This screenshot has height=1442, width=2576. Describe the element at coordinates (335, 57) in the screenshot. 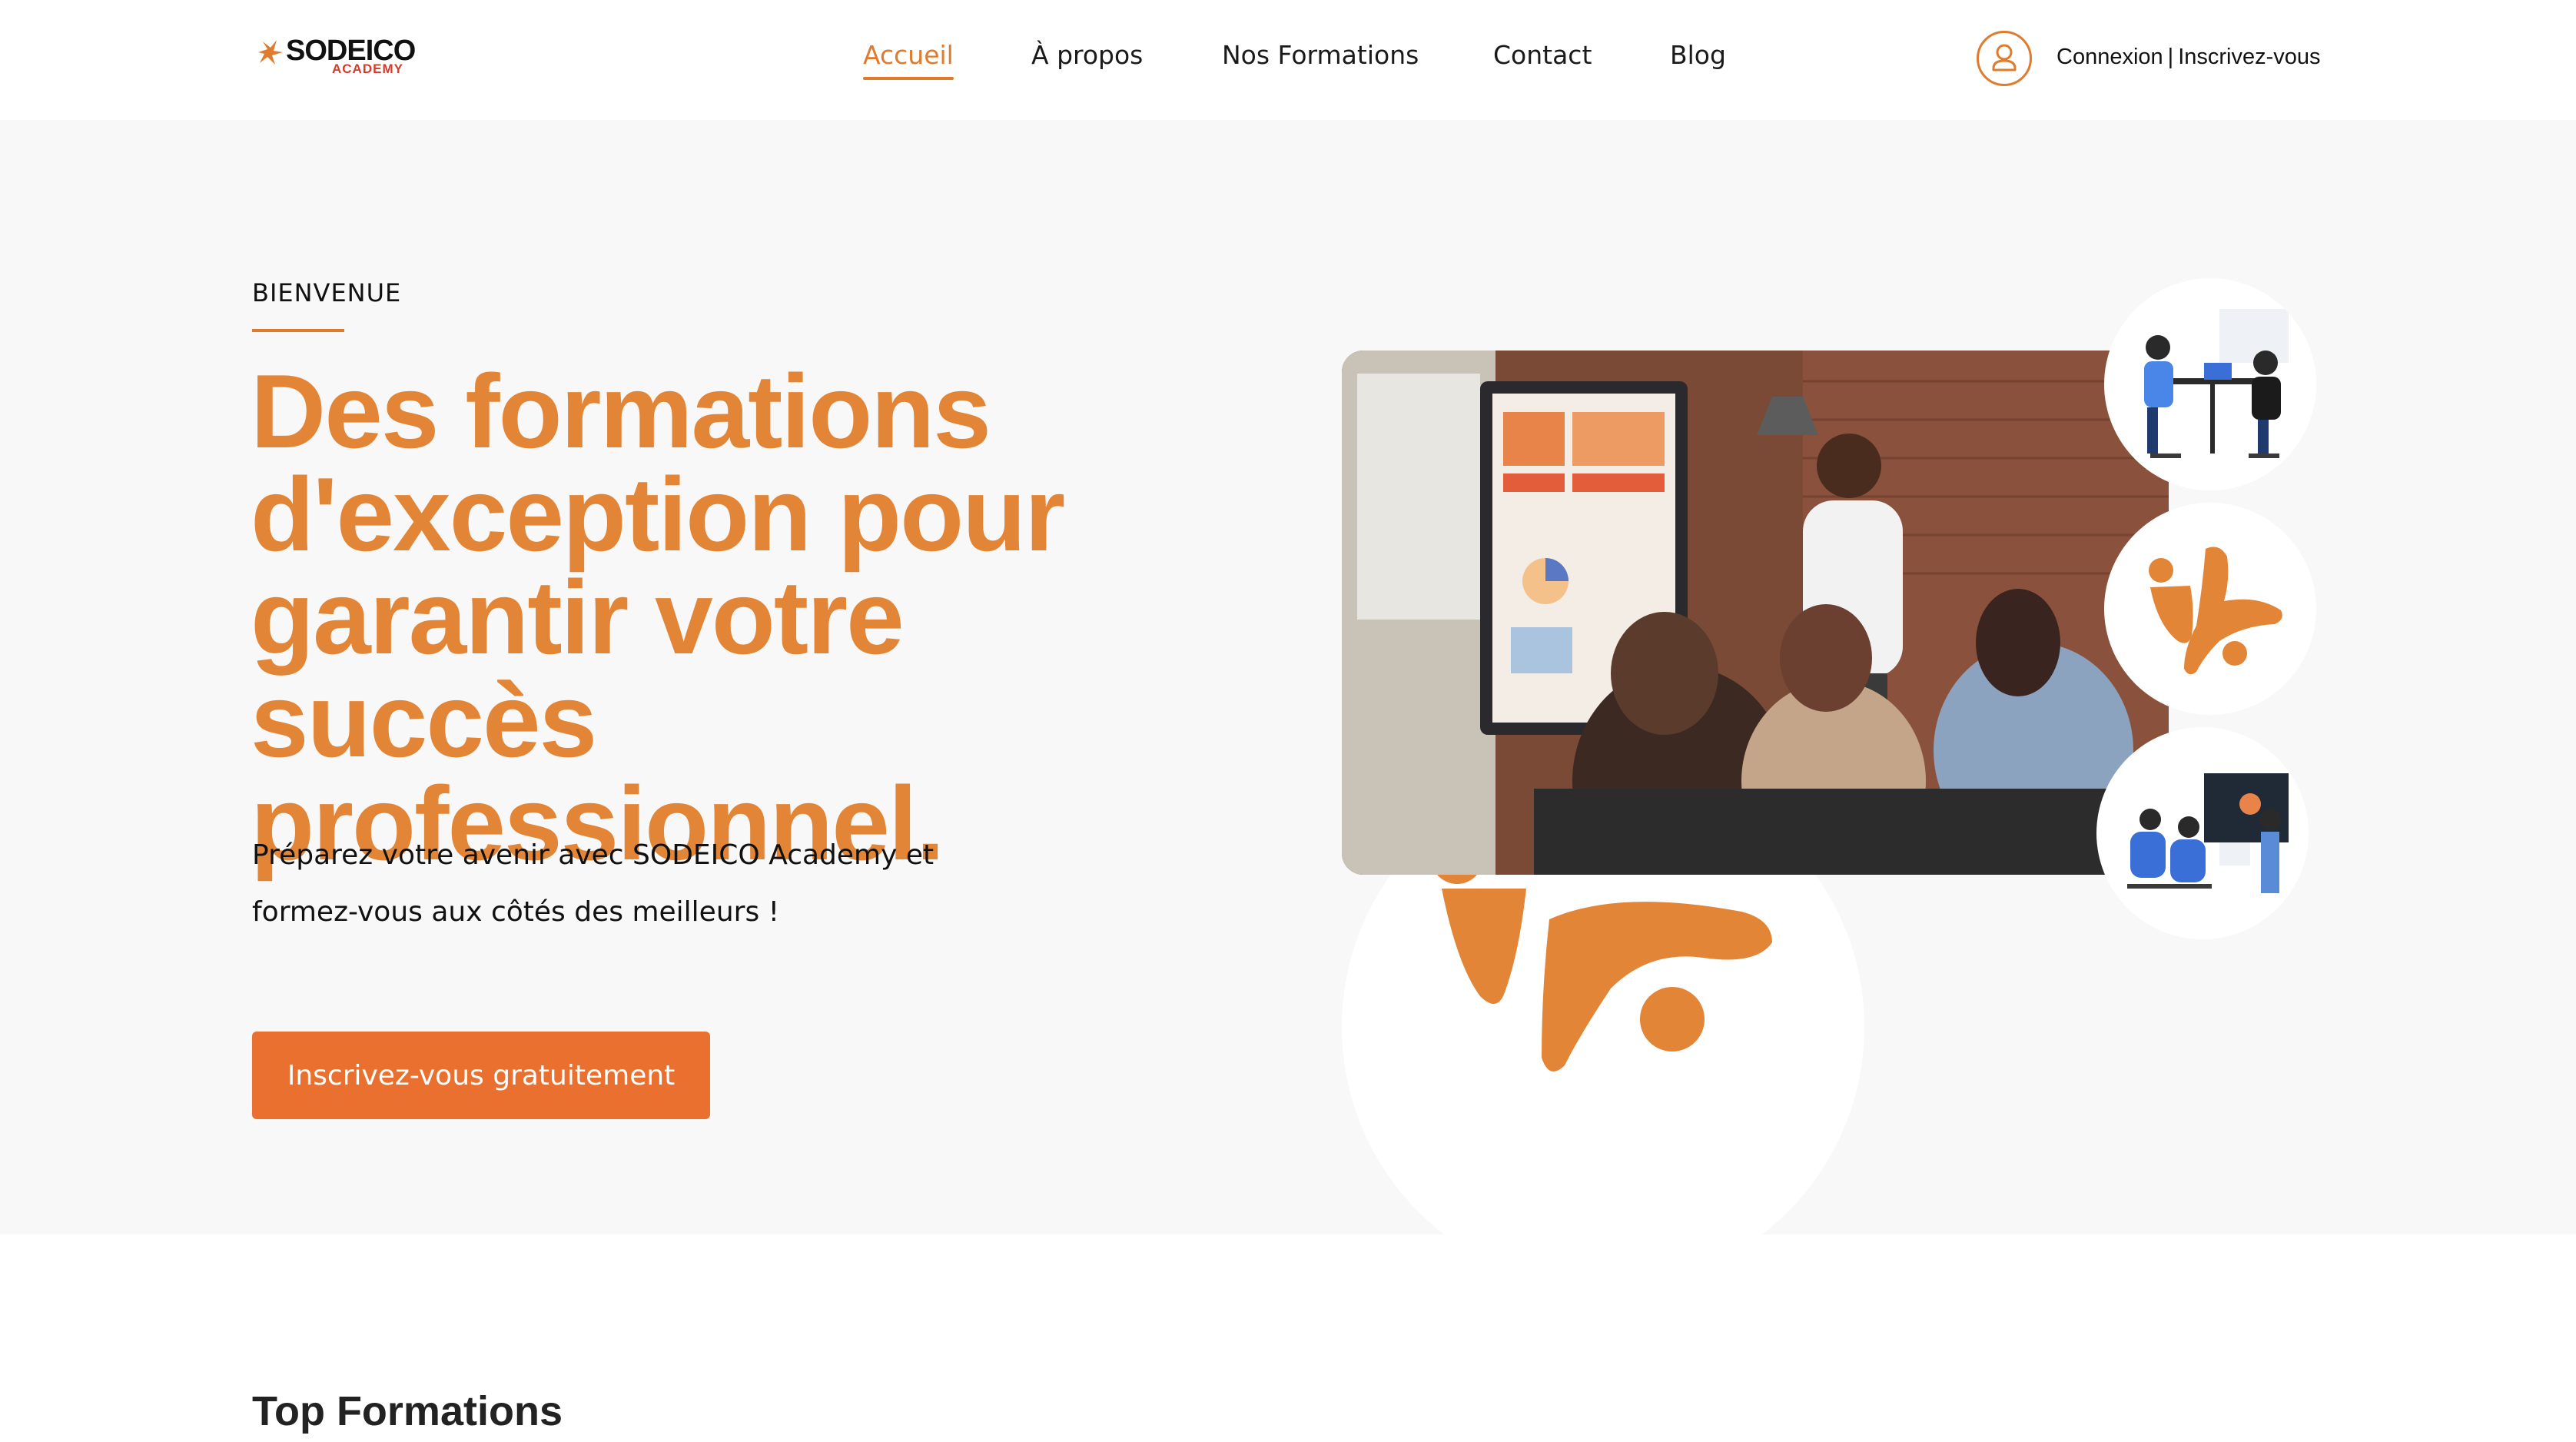

I see `sodeico-logo: SODEICO ACADEMY` at that location.